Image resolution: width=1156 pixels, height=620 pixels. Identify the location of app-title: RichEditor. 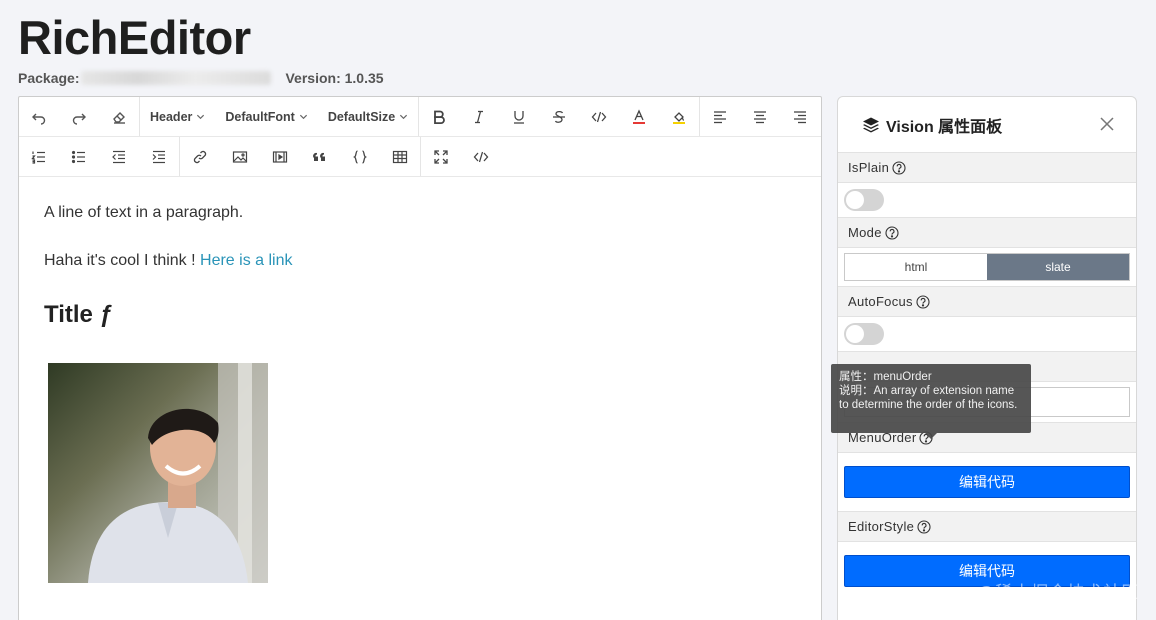
(134, 37).